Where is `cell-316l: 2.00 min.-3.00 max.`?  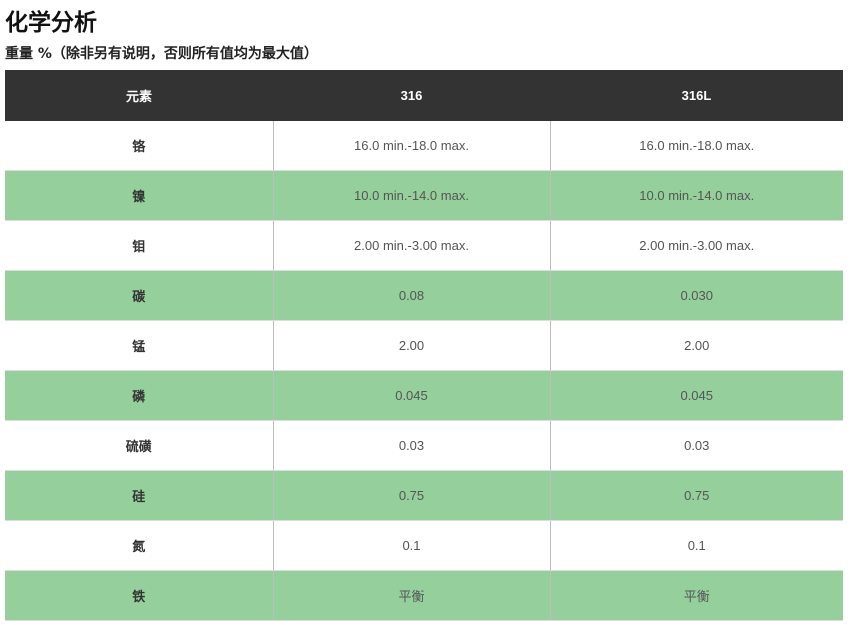 cell-316l: 2.00 min.-3.00 max. is located at coordinates (696, 245).